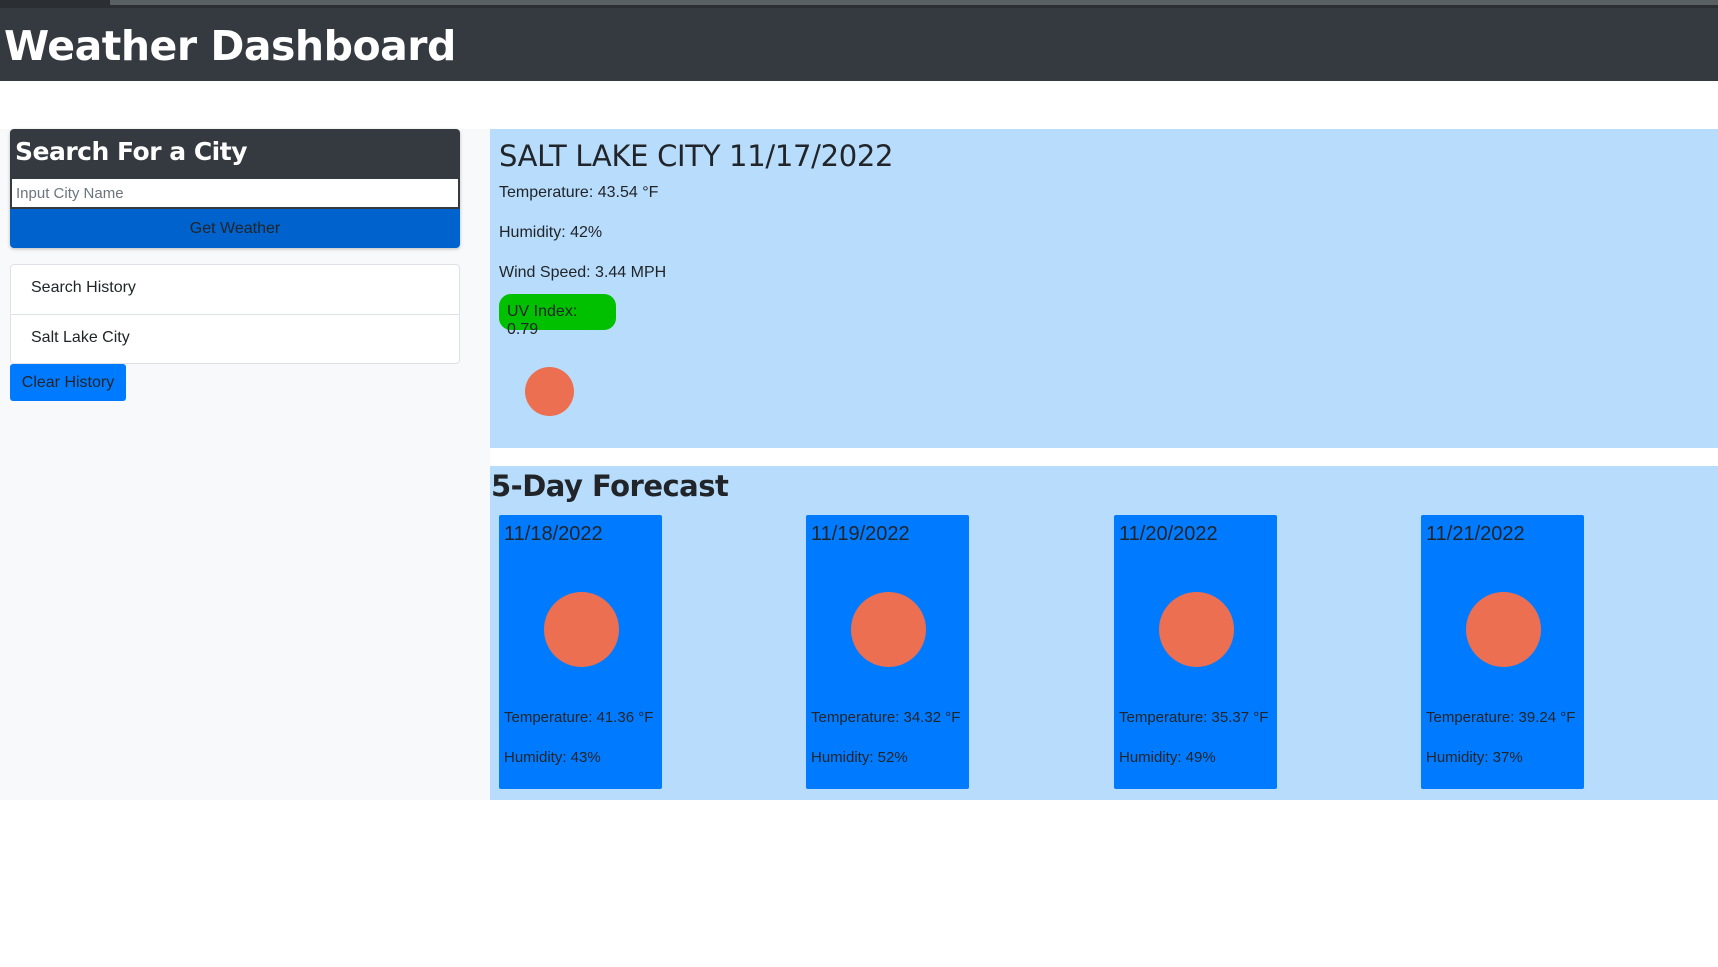  Describe the element at coordinates (1167, 757) in the screenshot. I see `forecast-humidity: Humidity: 49%` at that location.